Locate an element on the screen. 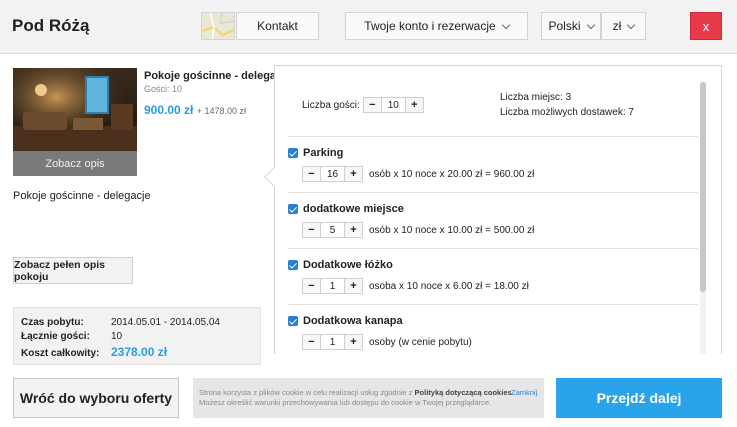  quantity-stepper: − 16 + is located at coordinates (332, 174).